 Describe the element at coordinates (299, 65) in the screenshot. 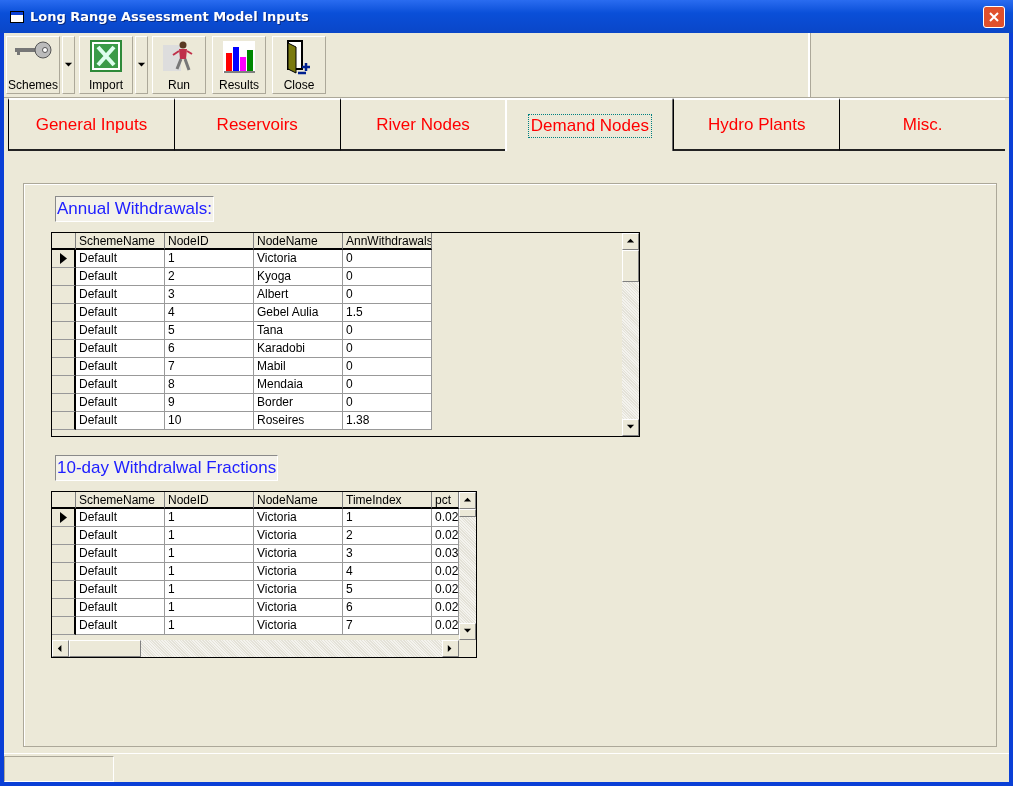

I see `toolbar-button: Close` at that location.